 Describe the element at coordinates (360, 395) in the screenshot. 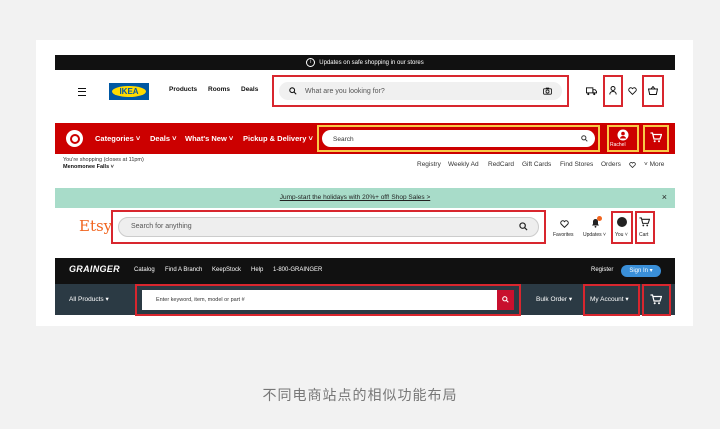

I see `figure-caption: 不同电商站点的相似功能布局` at that location.